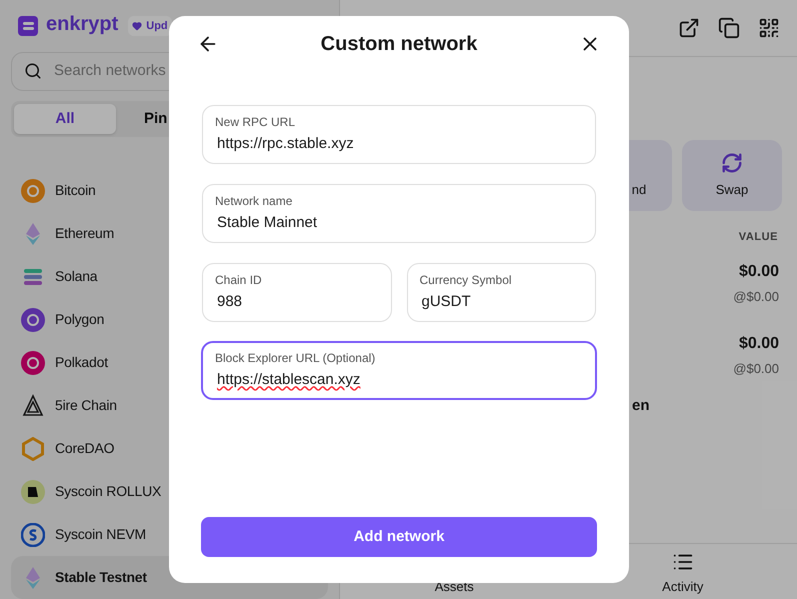 The width and height of the screenshot is (797, 599). What do you see at coordinates (758, 237) in the screenshot?
I see `column-header: VALUE` at bounding box center [758, 237].